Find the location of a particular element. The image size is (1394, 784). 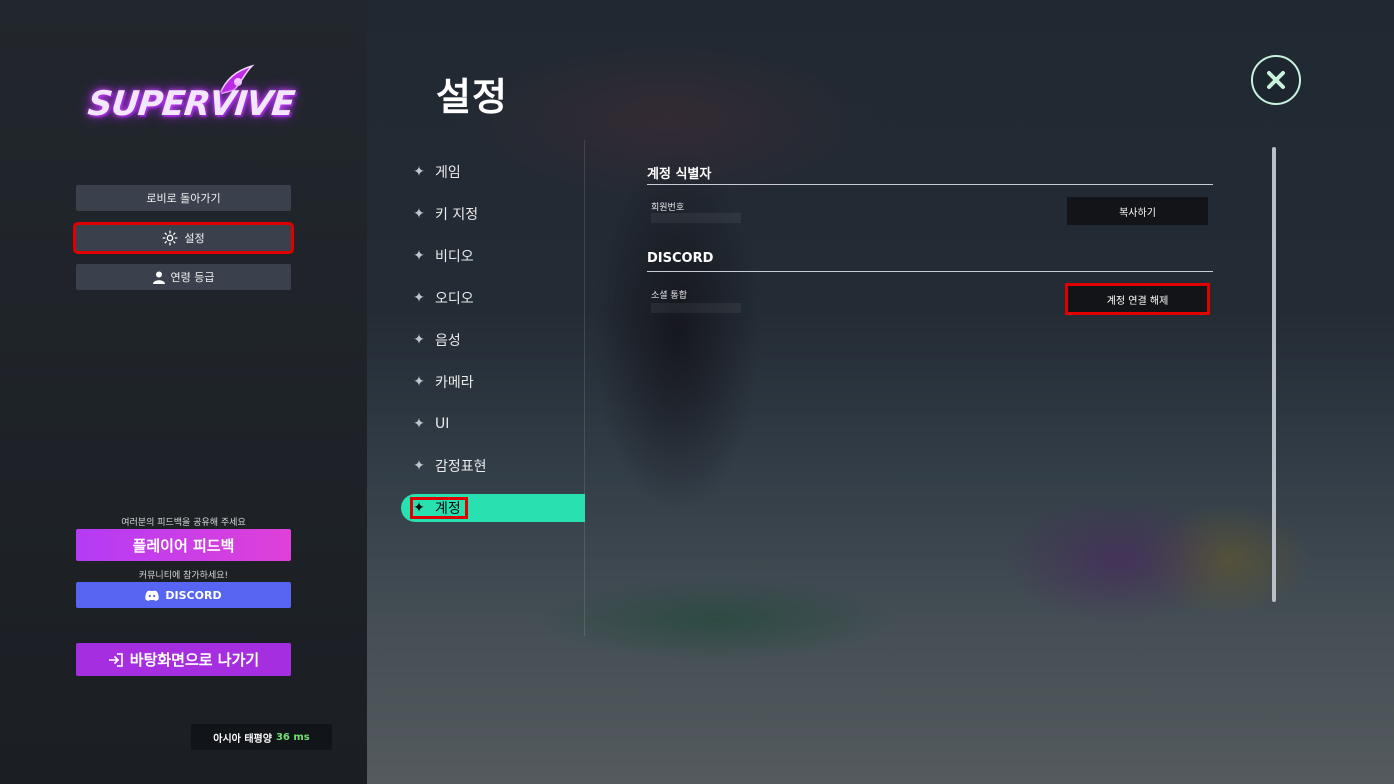

age-rating-button: 연령 등급 is located at coordinates (183, 277).